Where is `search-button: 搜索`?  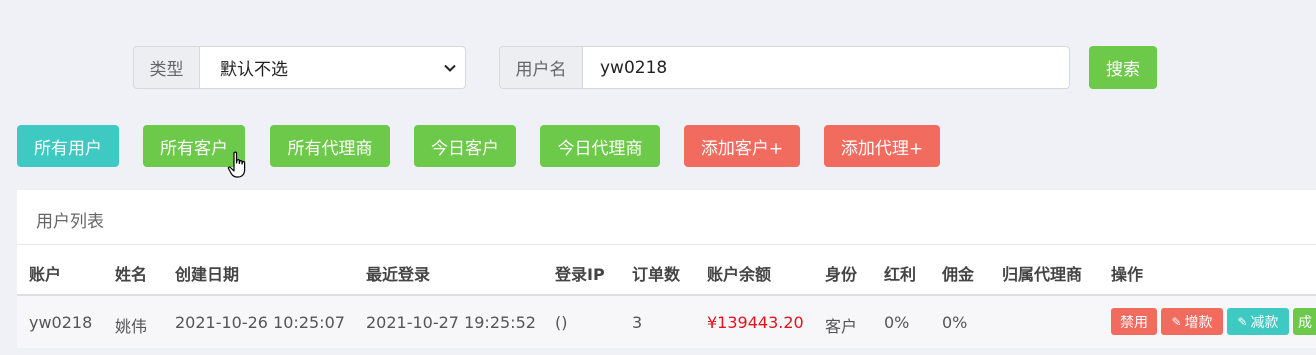
search-button: 搜索 is located at coordinates (1123, 67).